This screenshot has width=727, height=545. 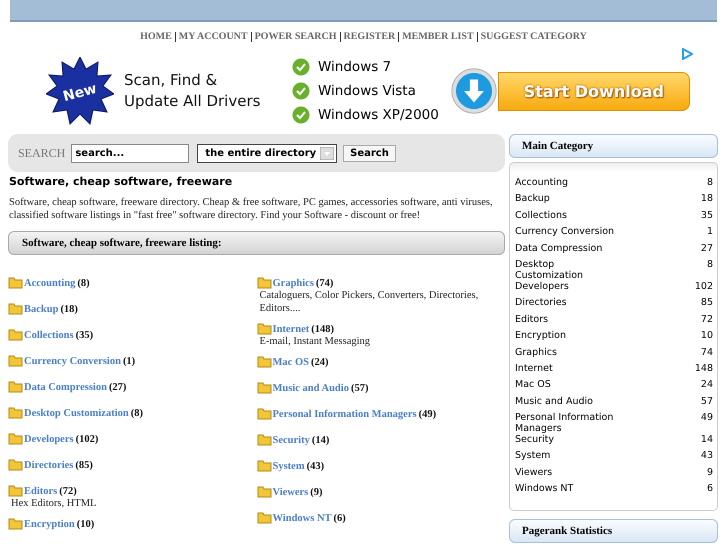 I want to click on sidebar-item: Graphics, so click(x=570, y=354).